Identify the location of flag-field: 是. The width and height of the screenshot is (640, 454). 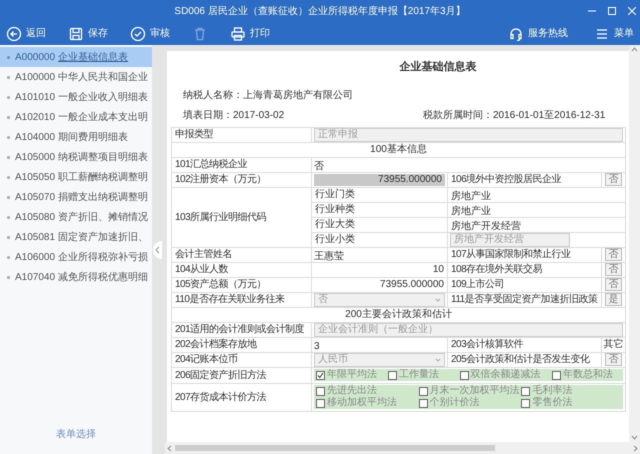
(613, 299).